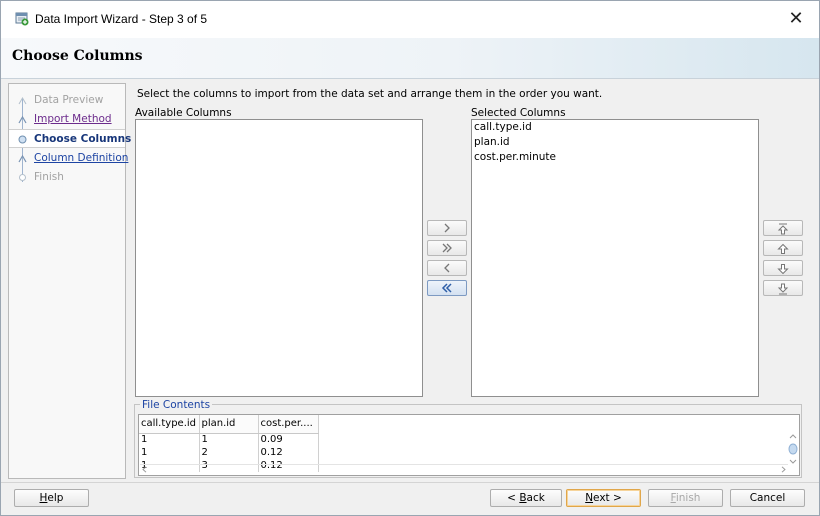 The image size is (820, 516). I want to click on move-bottom-button, so click(783, 288).